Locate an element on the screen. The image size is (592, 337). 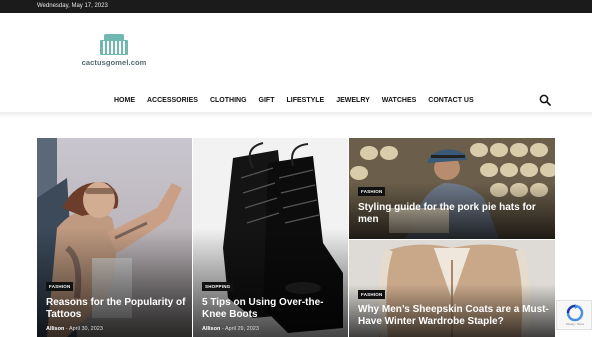
recaptcha-text: Privacy - Terms is located at coordinates (575, 324).